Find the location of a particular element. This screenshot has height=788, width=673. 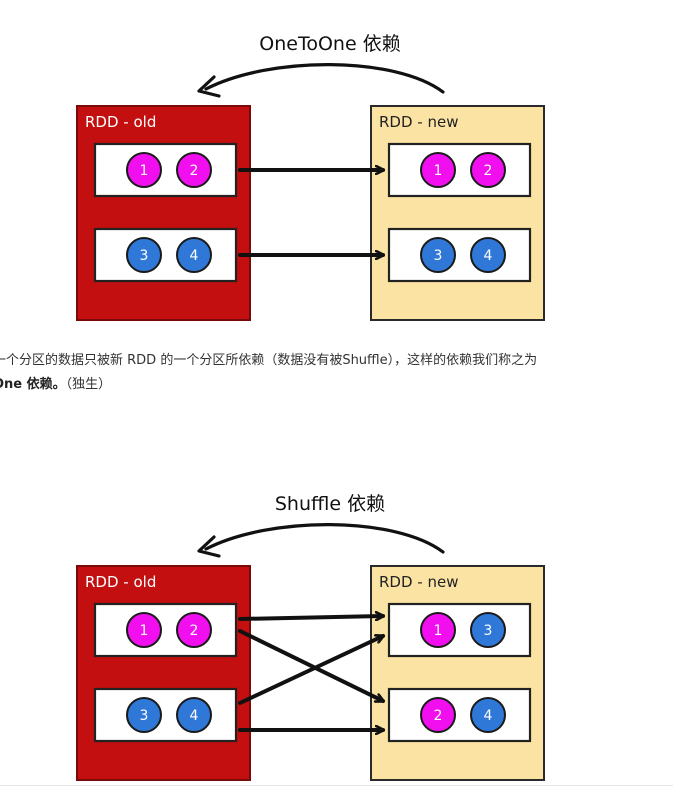

onetoone-rdd-old-box is located at coordinates (163, 213).